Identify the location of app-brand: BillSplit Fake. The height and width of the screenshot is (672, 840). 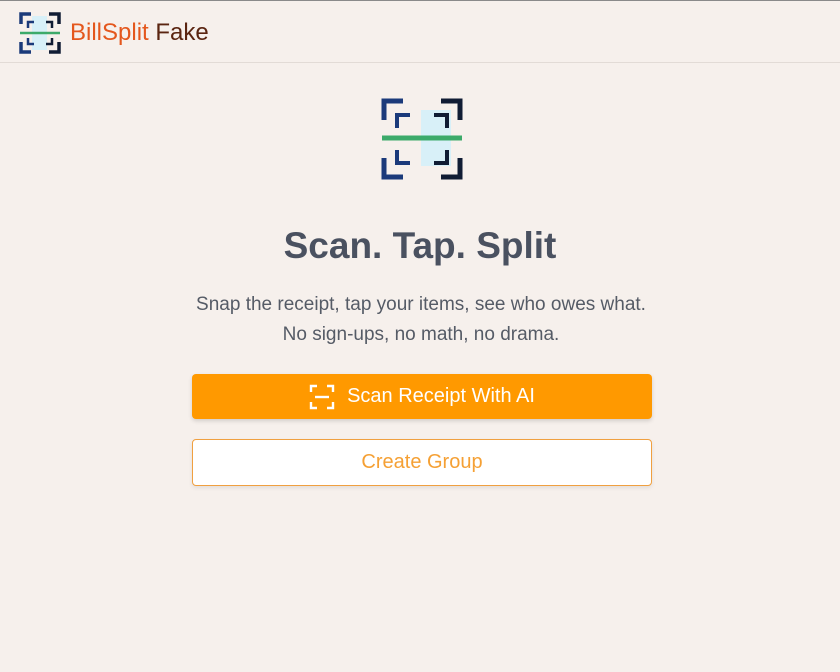
(139, 33).